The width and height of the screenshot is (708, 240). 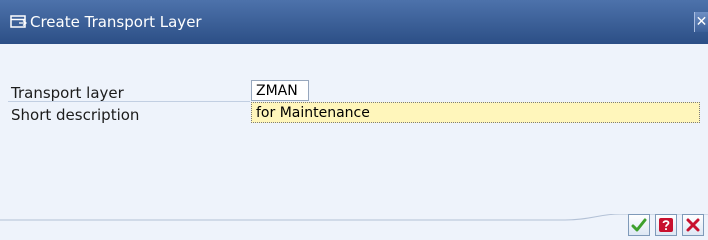 What do you see at coordinates (116, 22) in the screenshot?
I see `dialog-title: Create Transport Layer` at bounding box center [116, 22].